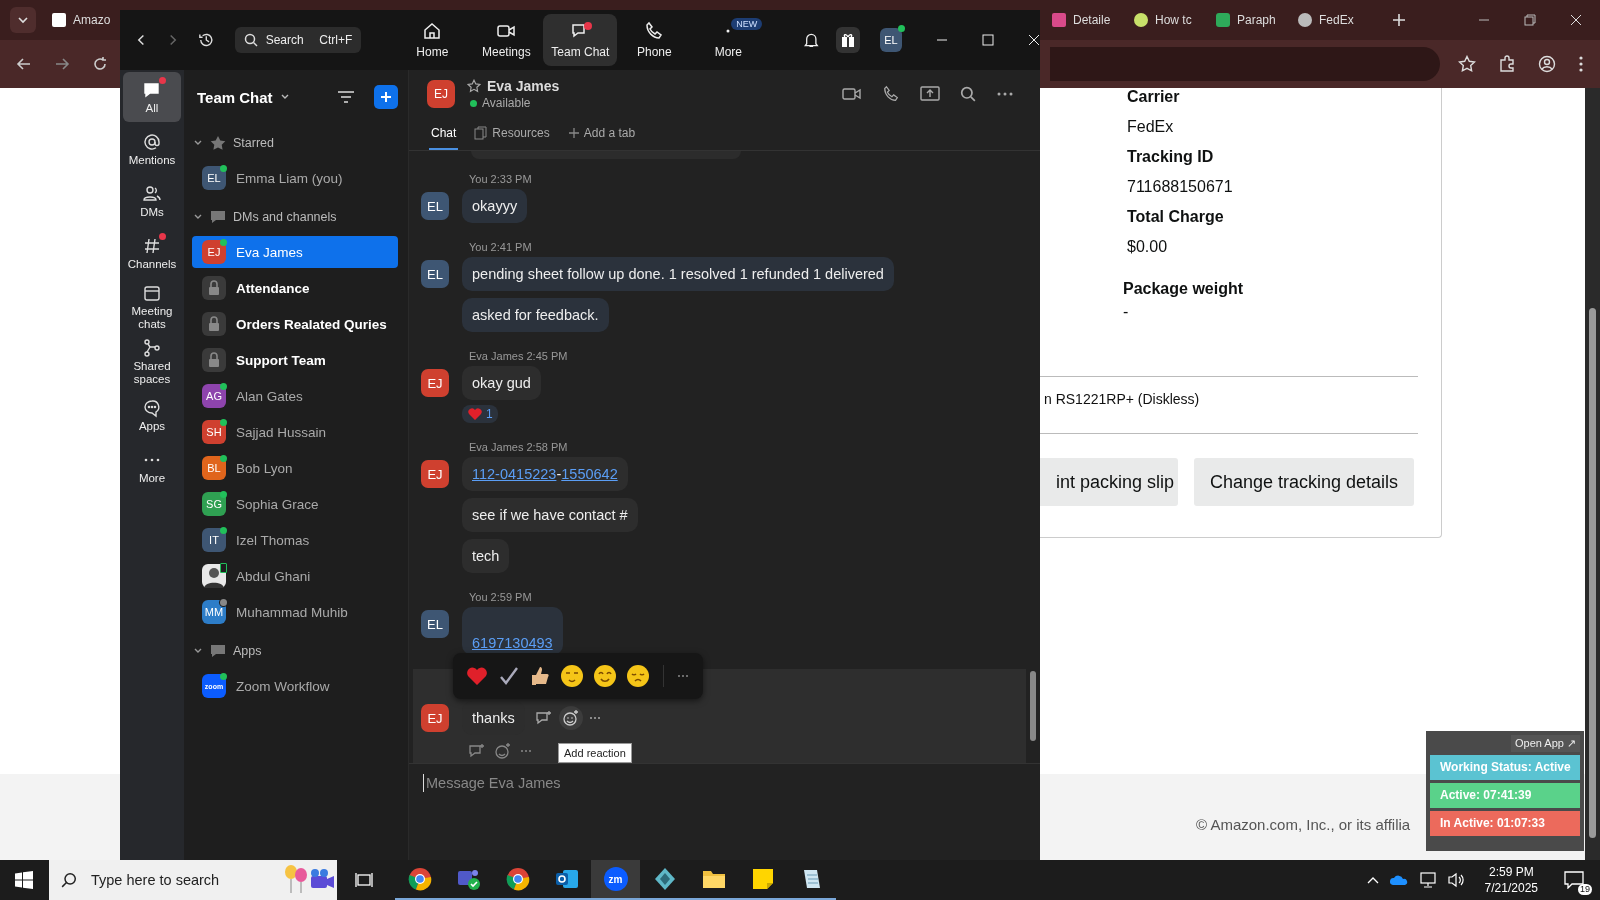 This screenshot has width=1600, height=900. Describe the element at coordinates (295, 324) in the screenshot. I see `chat-list-item: Orders Realated Quries` at that location.